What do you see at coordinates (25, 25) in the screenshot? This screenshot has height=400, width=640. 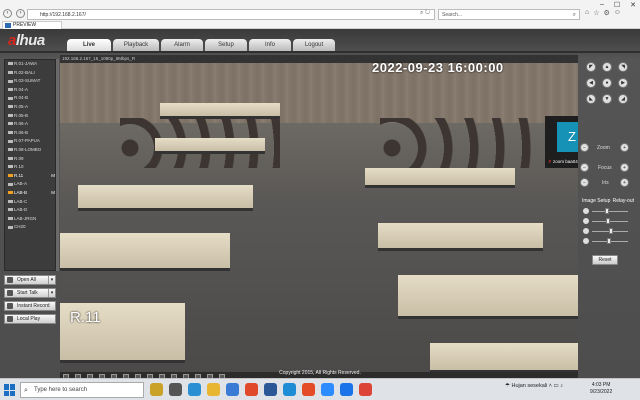 I see `tab-title: PREVIEW` at bounding box center [25, 25].